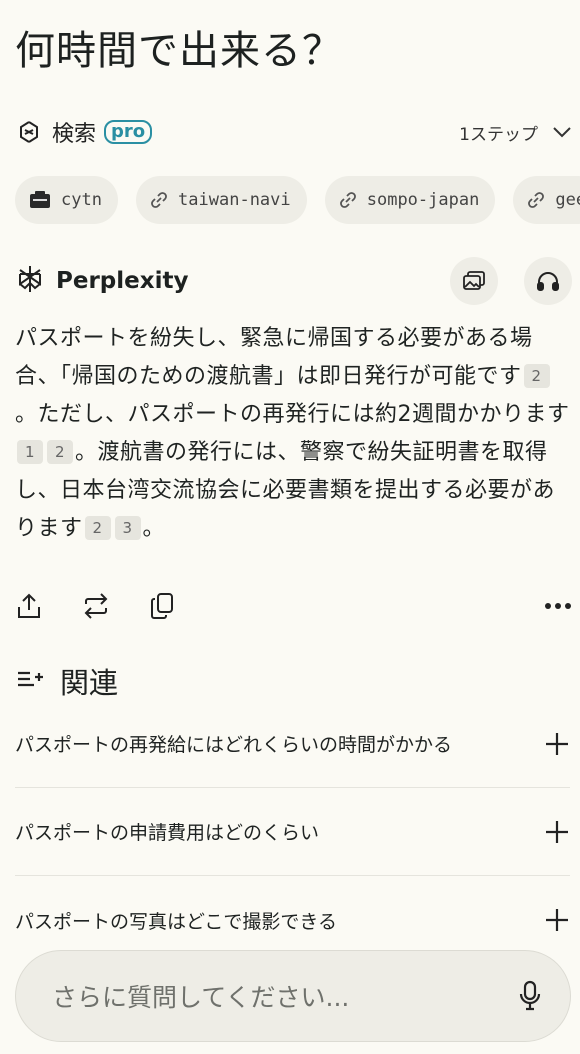 This screenshot has height=1054, width=580. What do you see at coordinates (294, 606) in the screenshot?
I see `answer-actions` at bounding box center [294, 606].